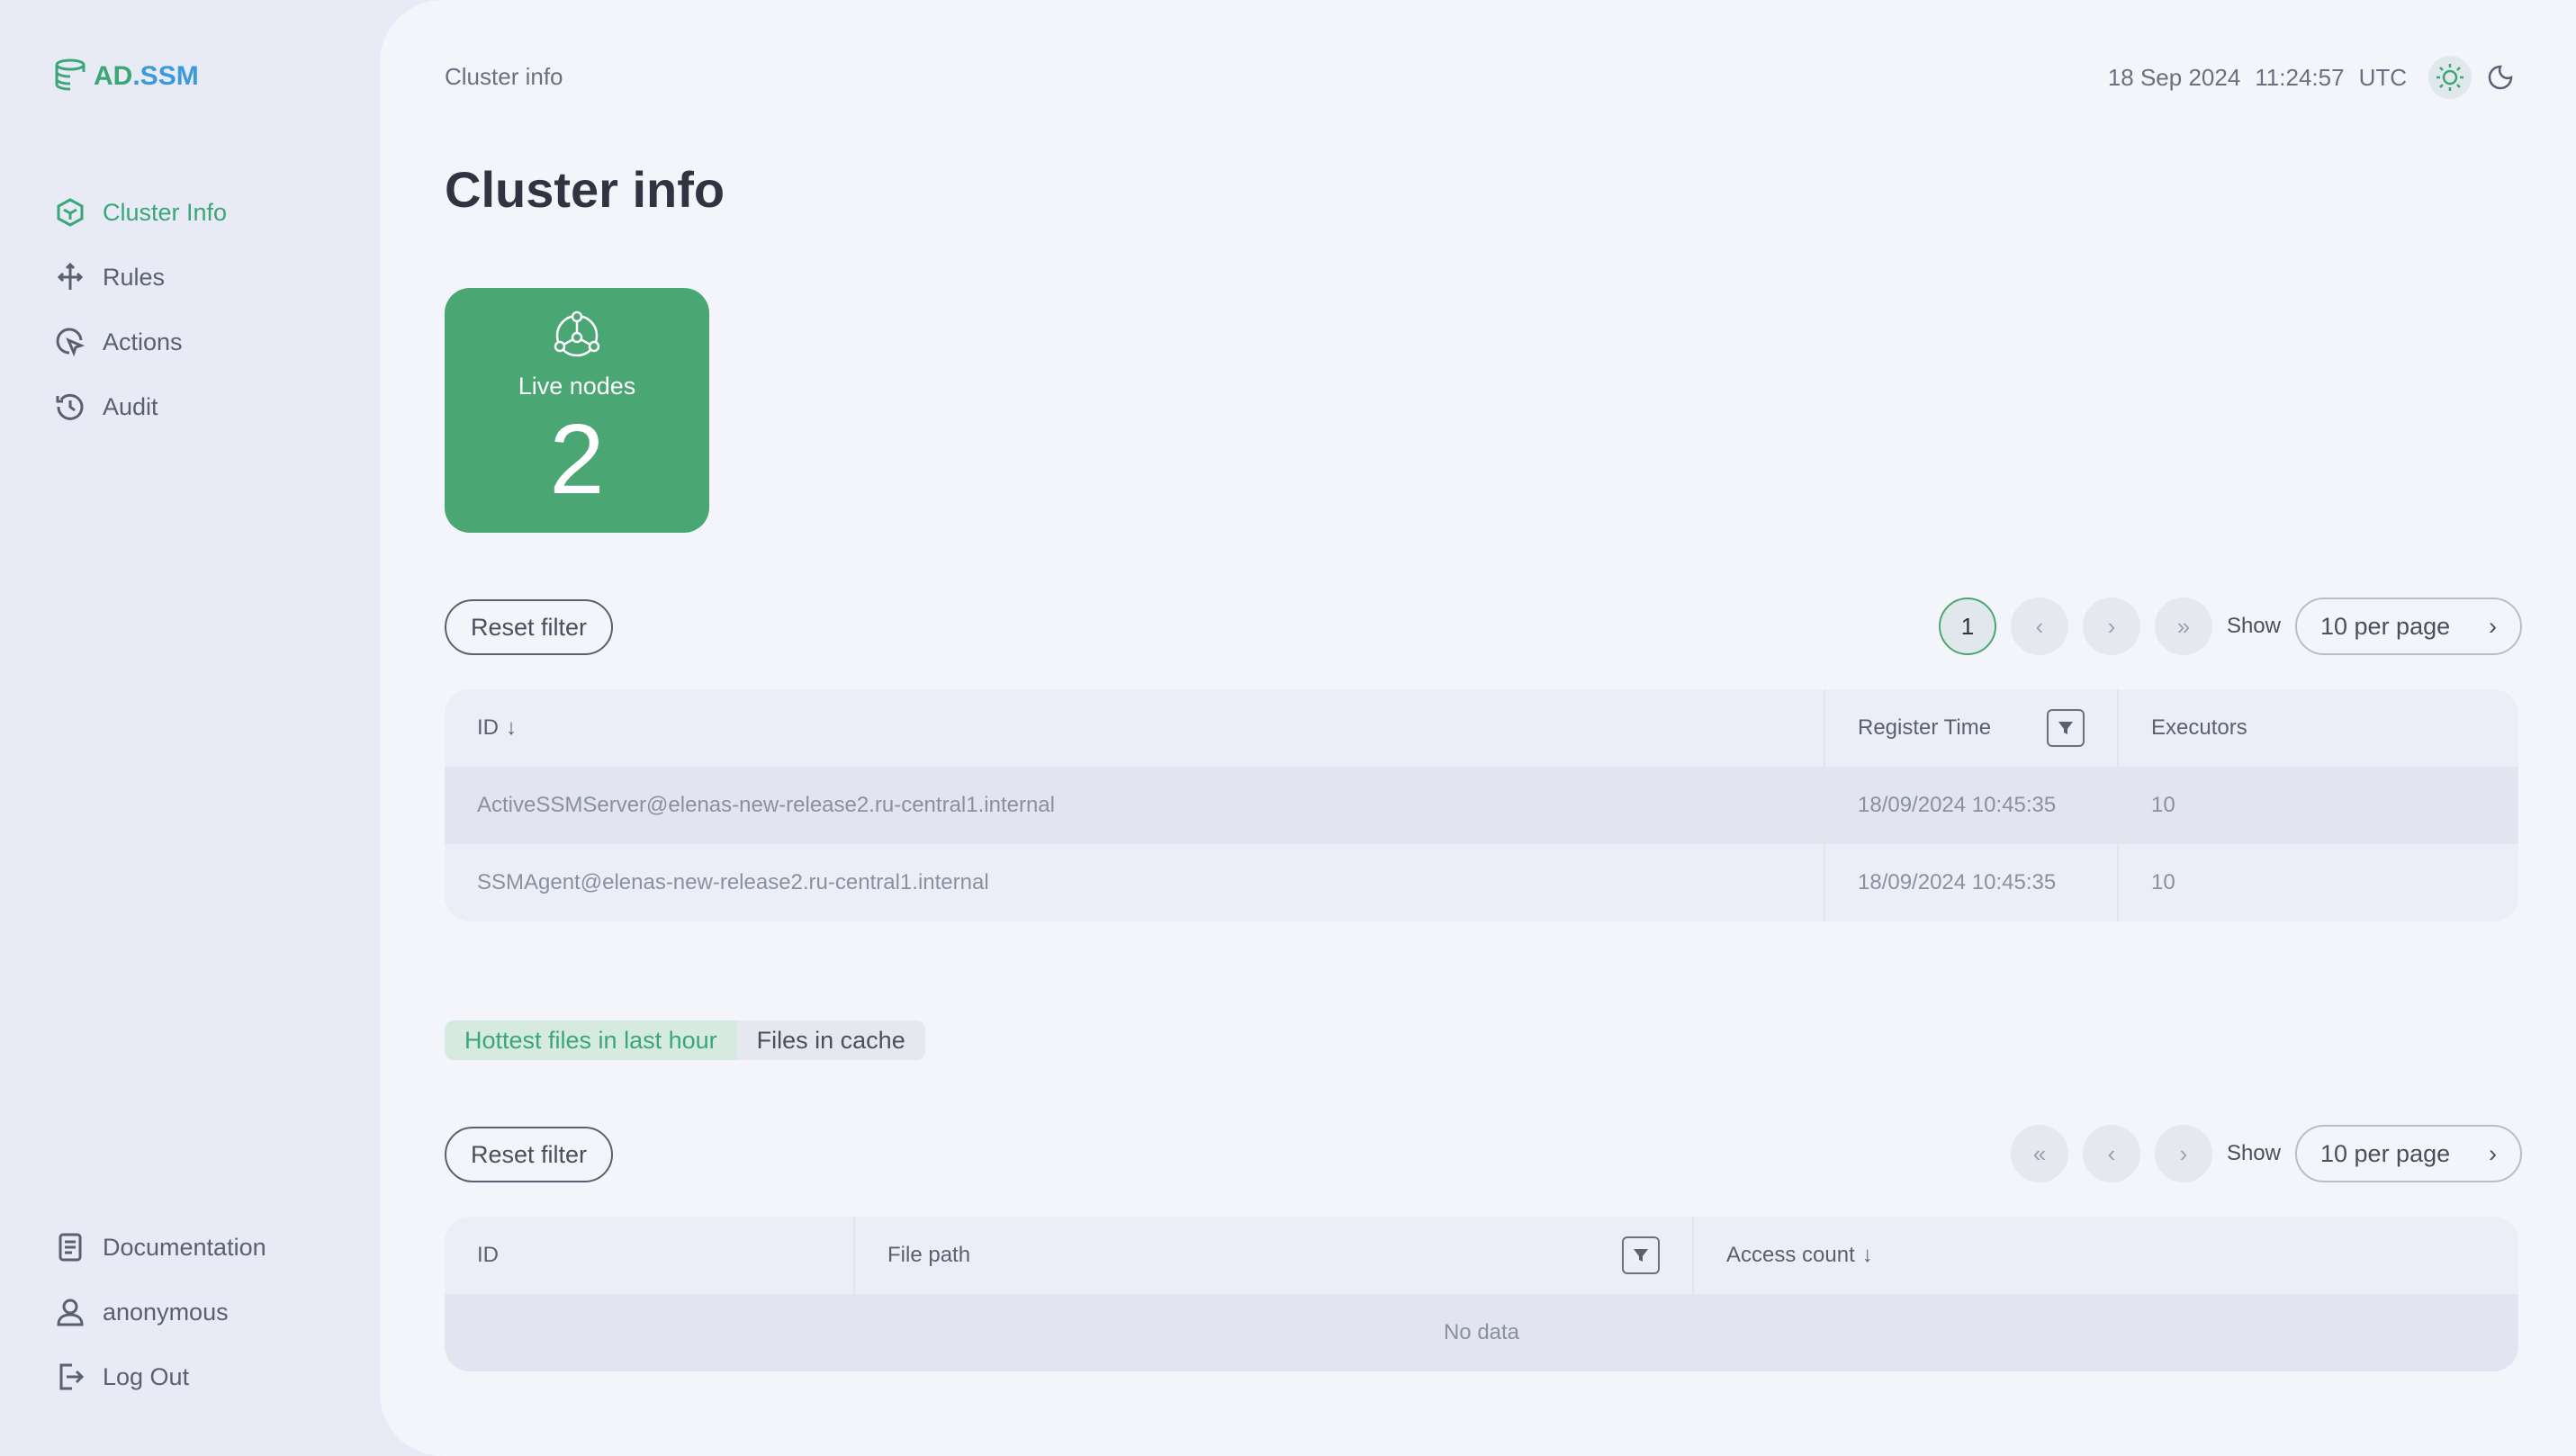 The height and width of the screenshot is (1456, 2576). What do you see at coordinates (130, 406) in the screenshot?
I see `sidebar-item-label: Audit` at bounding box center [130, 406].